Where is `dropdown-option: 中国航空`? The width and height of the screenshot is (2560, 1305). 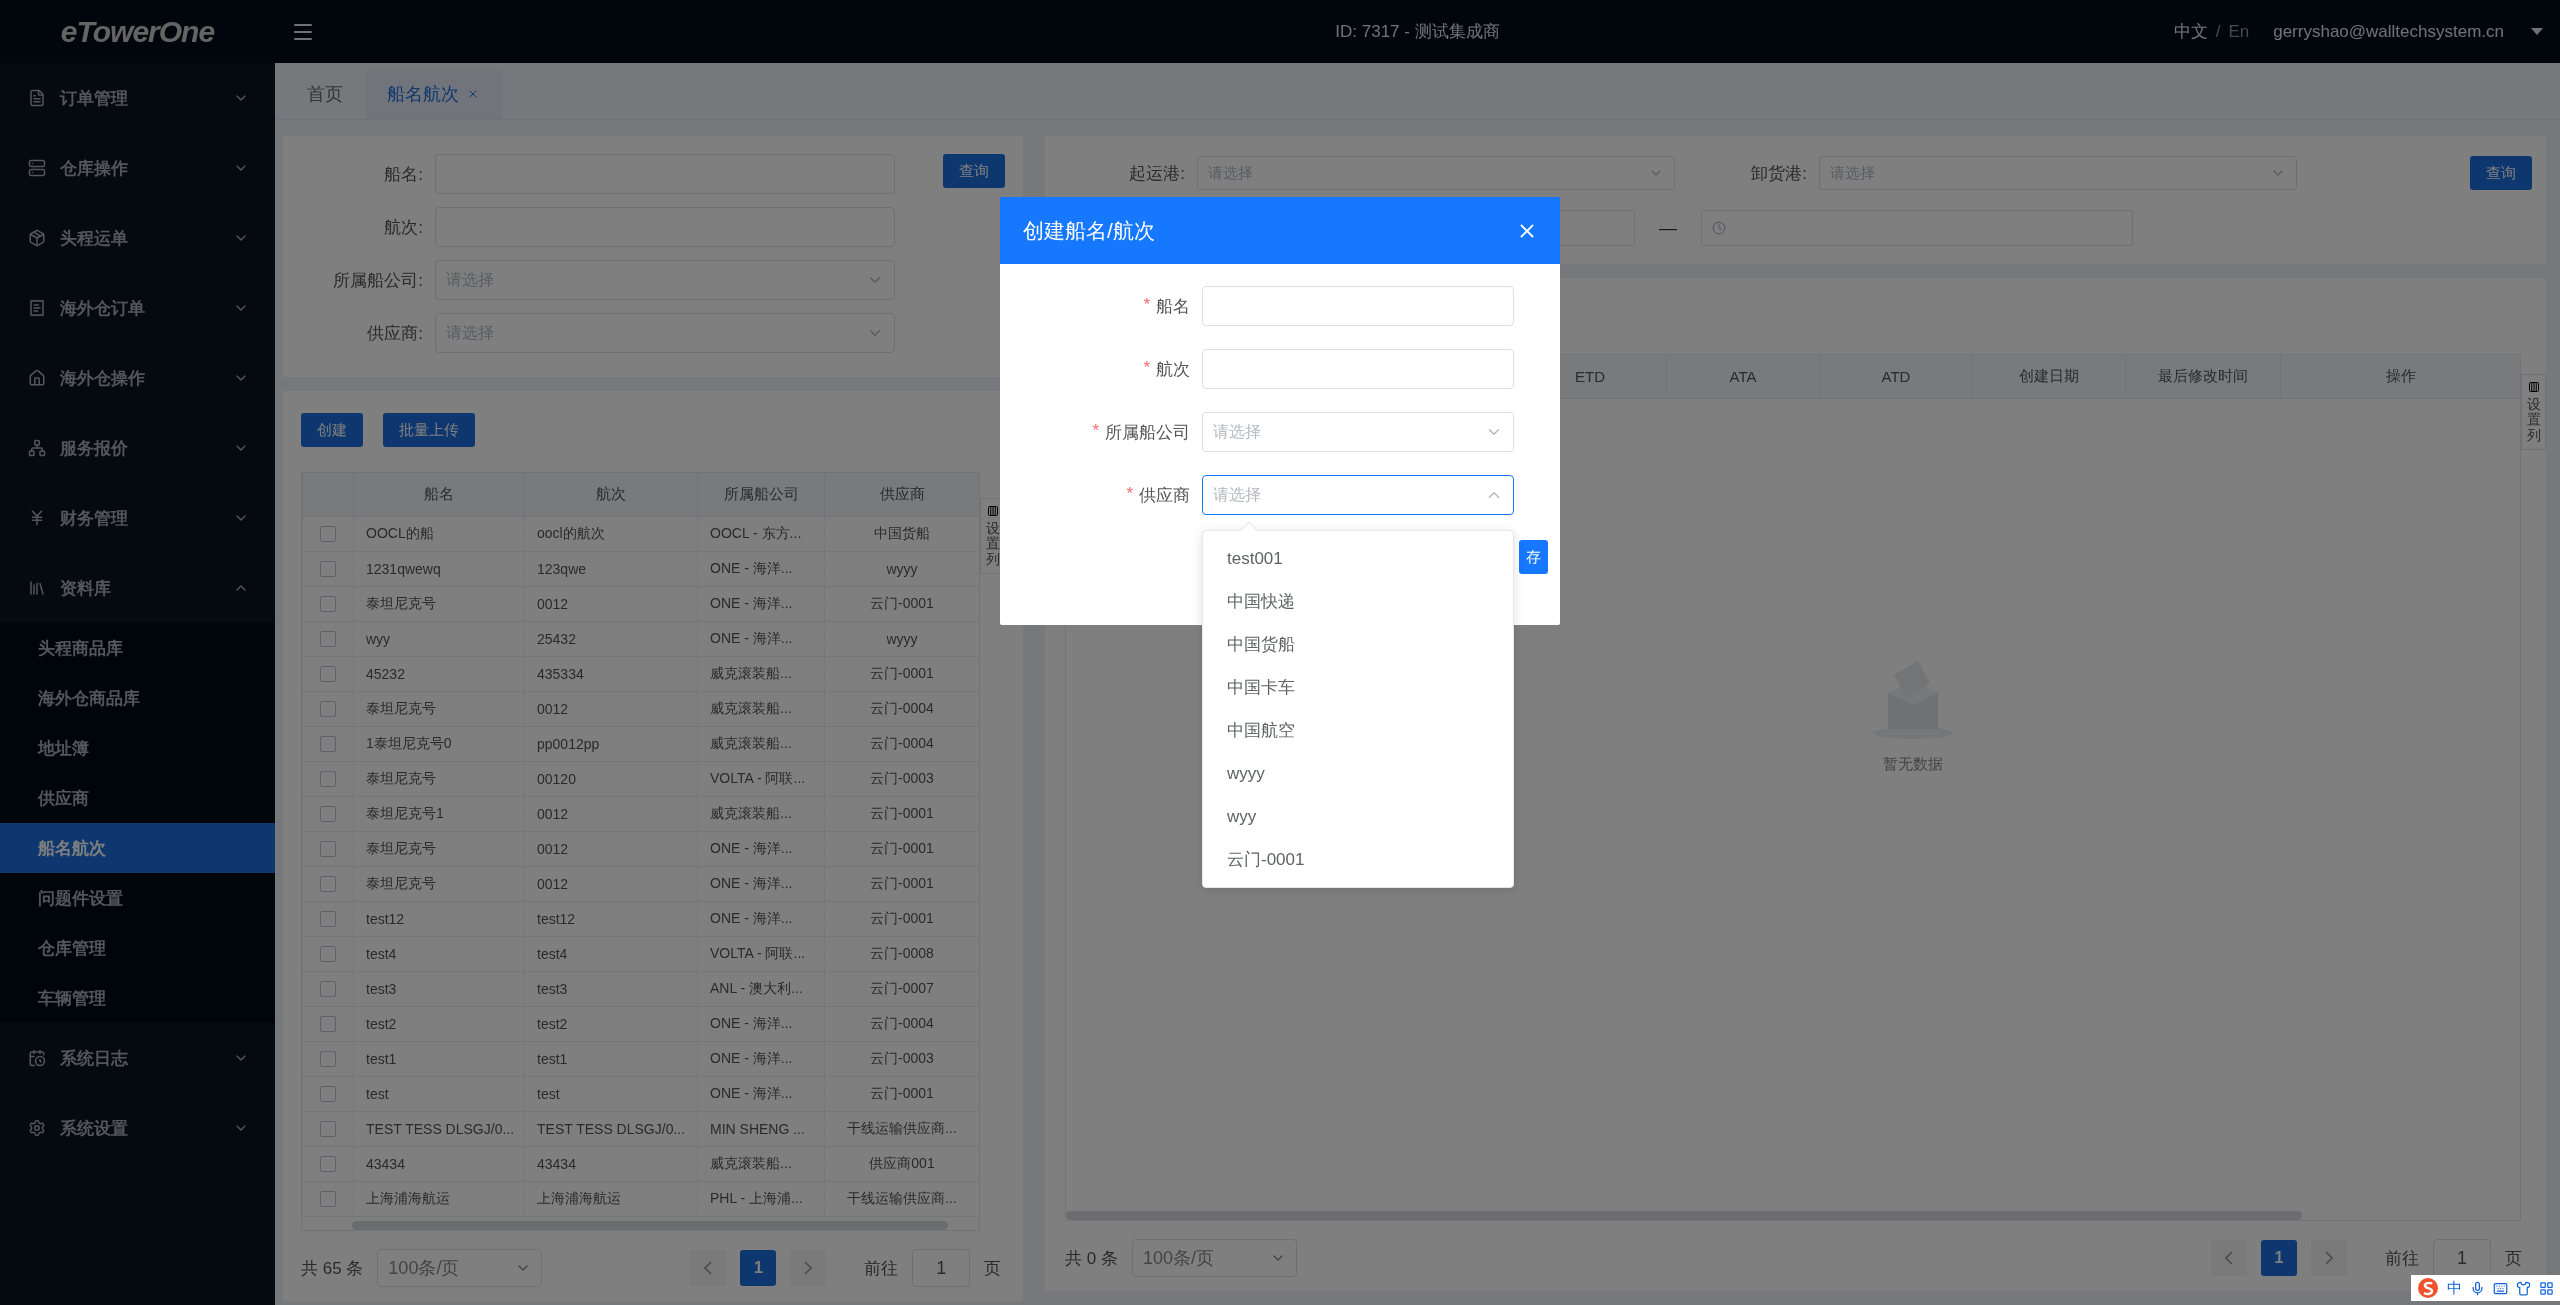
dropdown-option: 中国航空 is located at coordinates (1358, 730).